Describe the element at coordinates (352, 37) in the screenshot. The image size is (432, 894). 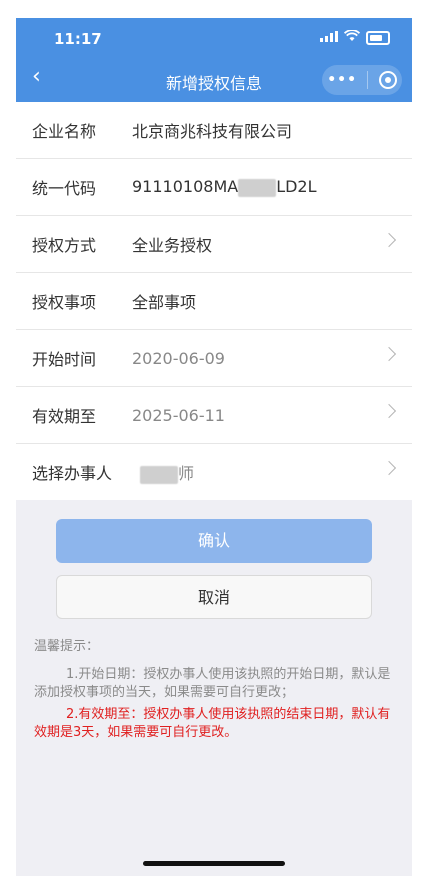
I see `wifi-icon` at that location.